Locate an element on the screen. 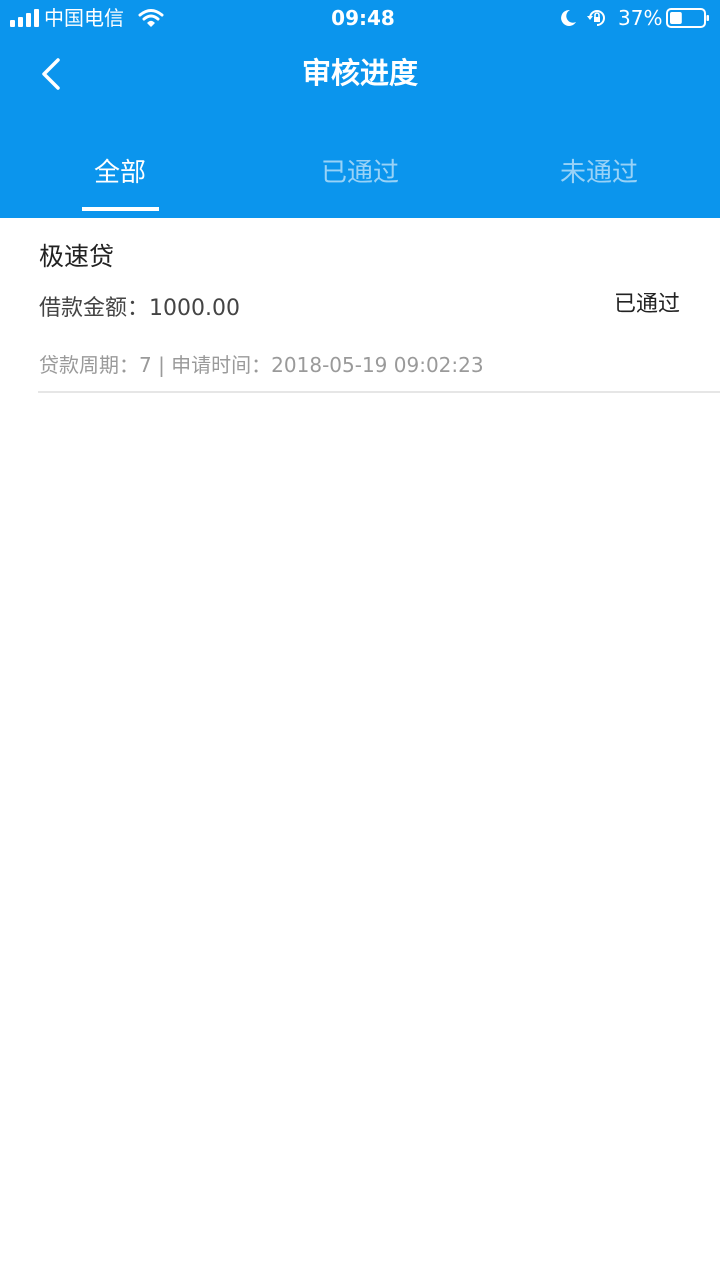 This screenshot has height=1280, width=720. status-badge: 已通过 is located at coordinates (646, 304).